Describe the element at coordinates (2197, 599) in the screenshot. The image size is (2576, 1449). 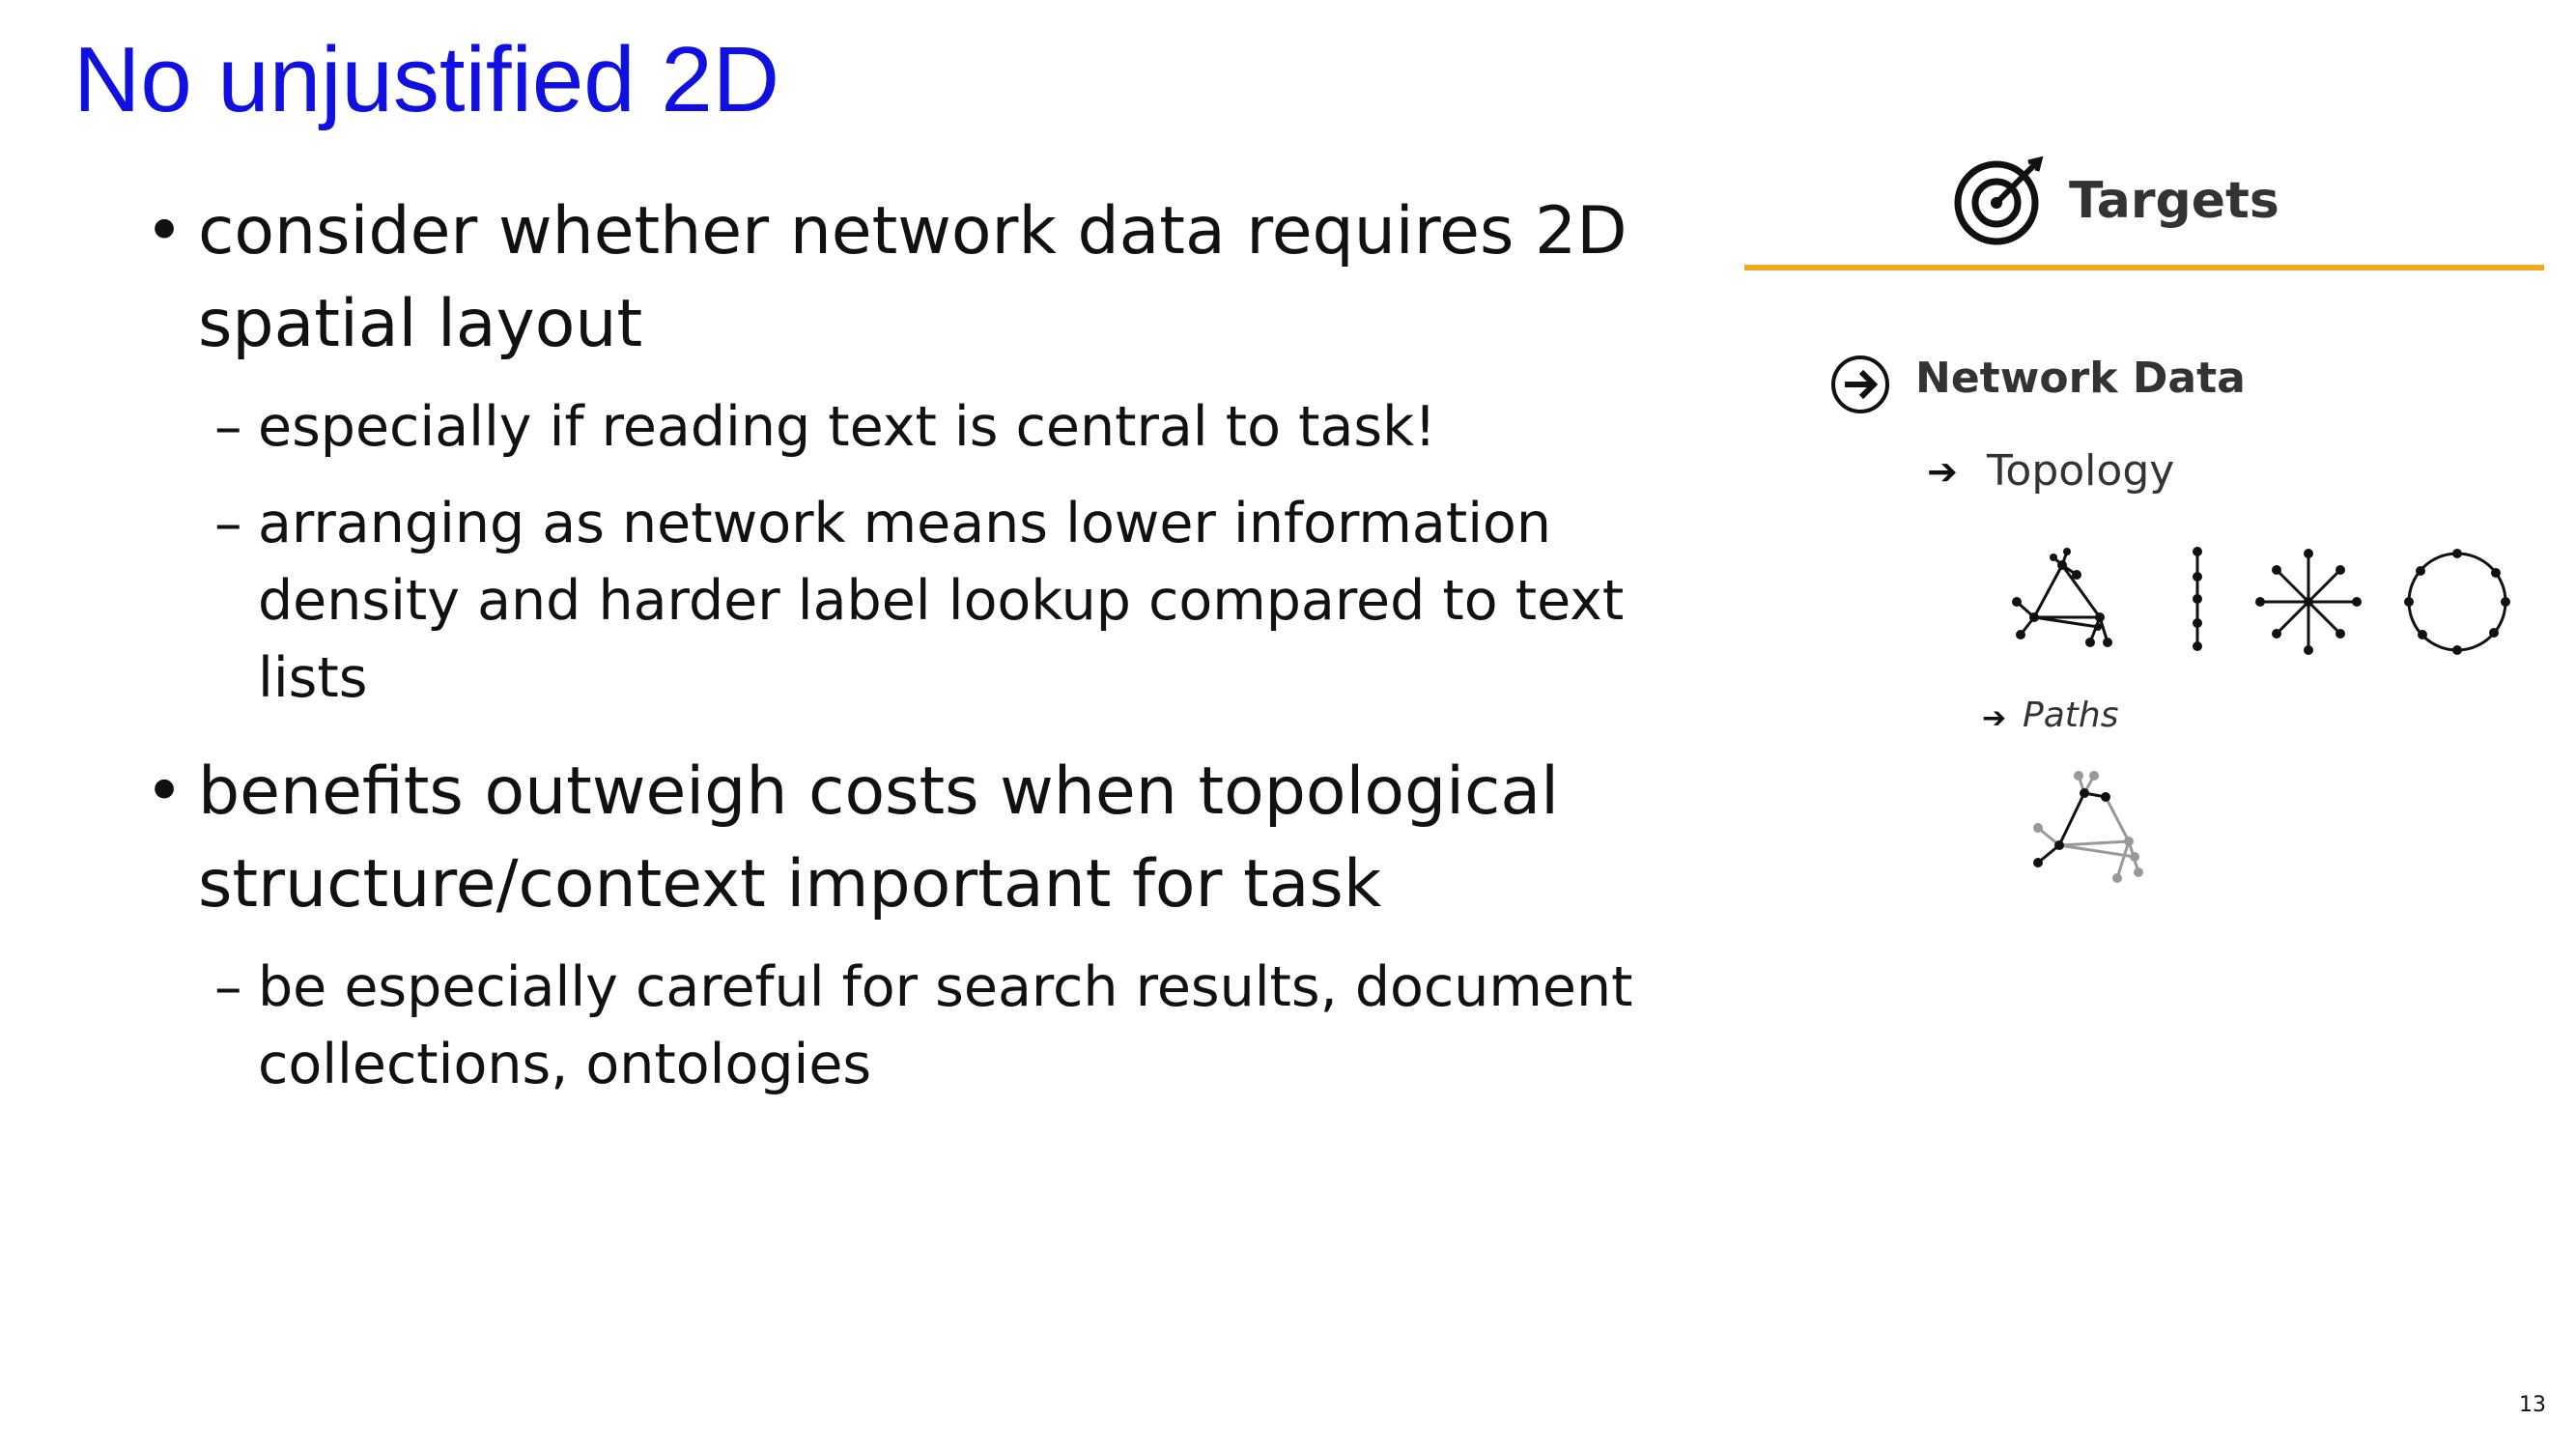
I see `linear-chain-icon` at that location.